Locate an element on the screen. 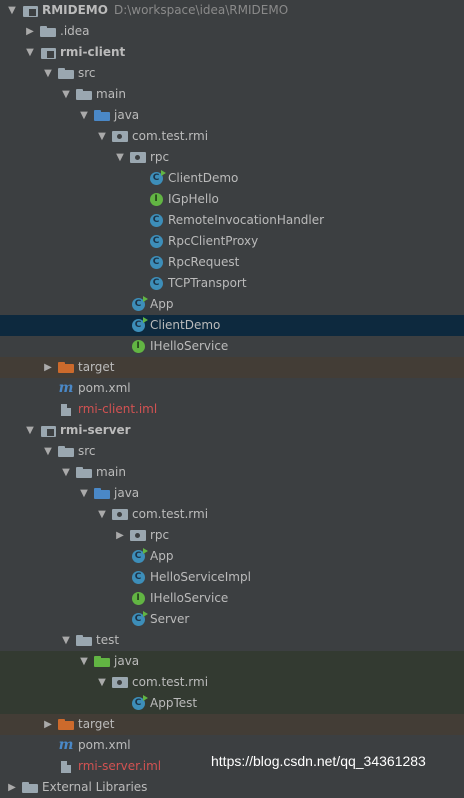  tree-row: C RpcClientProxy is located at coordinates (232, 241).